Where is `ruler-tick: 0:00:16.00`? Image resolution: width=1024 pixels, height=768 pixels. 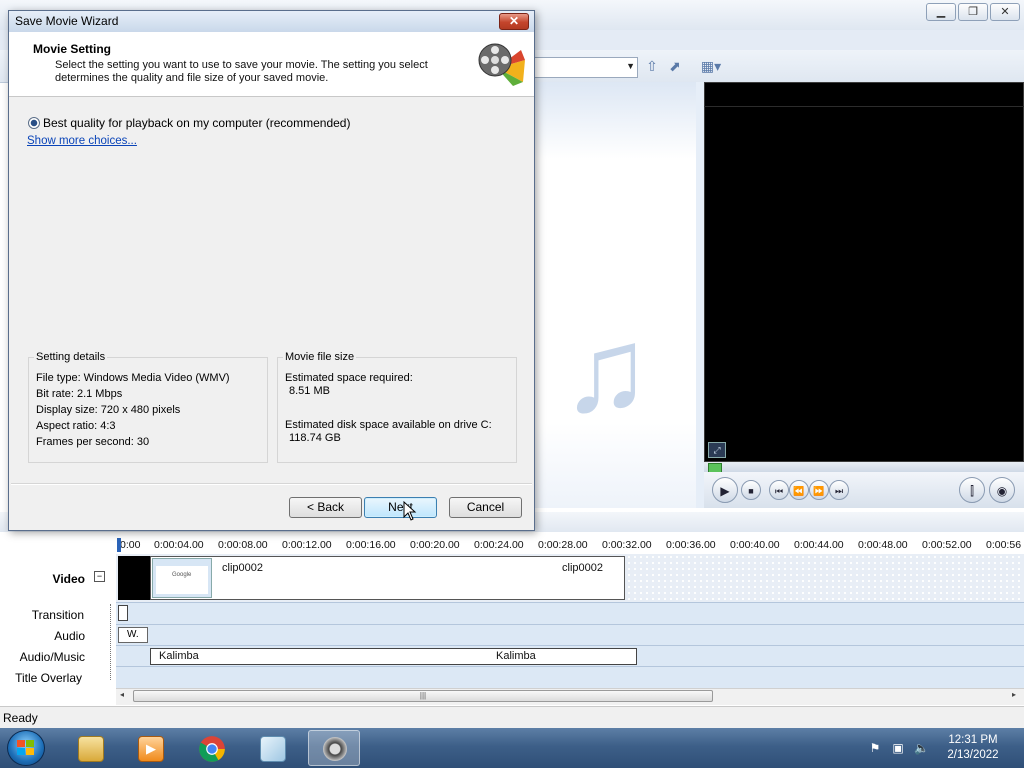
ruler-tick: 0:00:16.00 is located at coordinates (371, 545).